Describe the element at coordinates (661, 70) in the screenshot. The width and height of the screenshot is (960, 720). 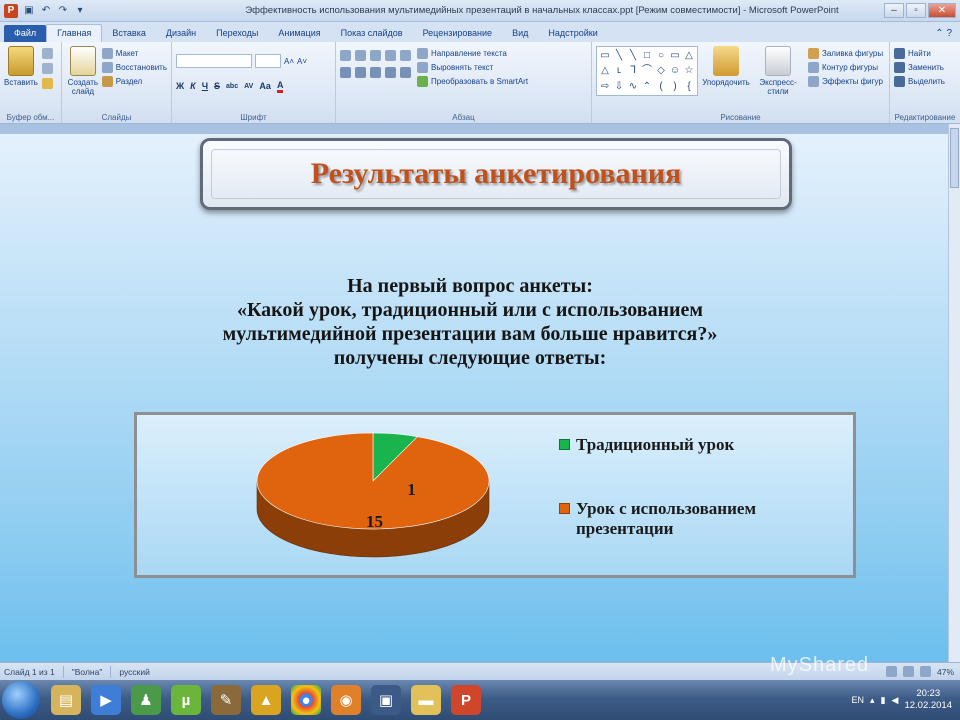
I see `shape-oct-icon: ◇` at that location.